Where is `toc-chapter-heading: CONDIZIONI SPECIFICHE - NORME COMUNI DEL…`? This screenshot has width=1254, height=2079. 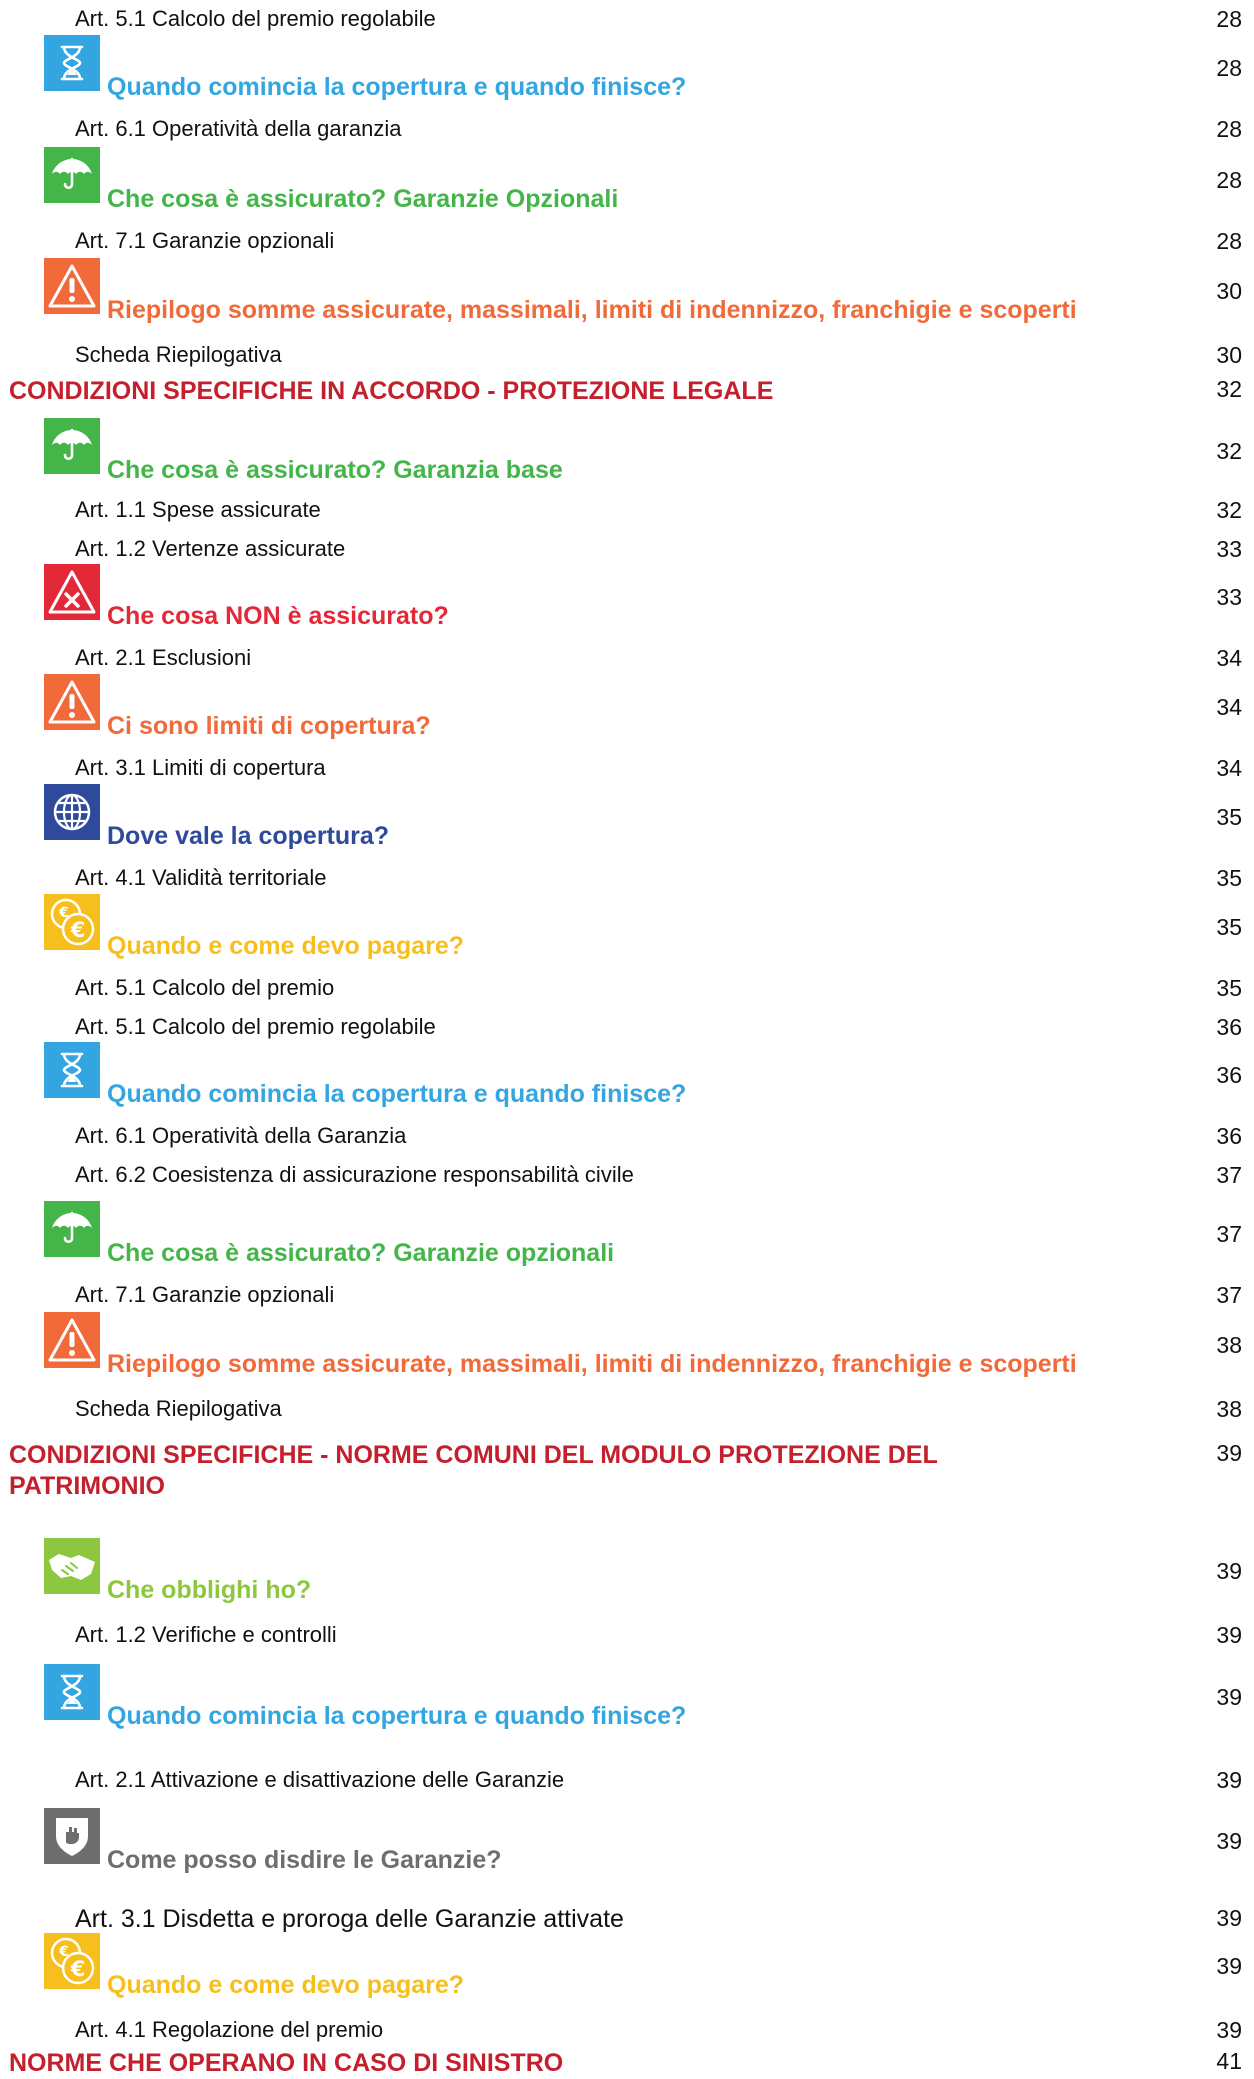 toc-chapter-heading: CONDIZIONI SPECIFICHE - NORME COMUNI DEL… is located at coordinates (514, 1471).